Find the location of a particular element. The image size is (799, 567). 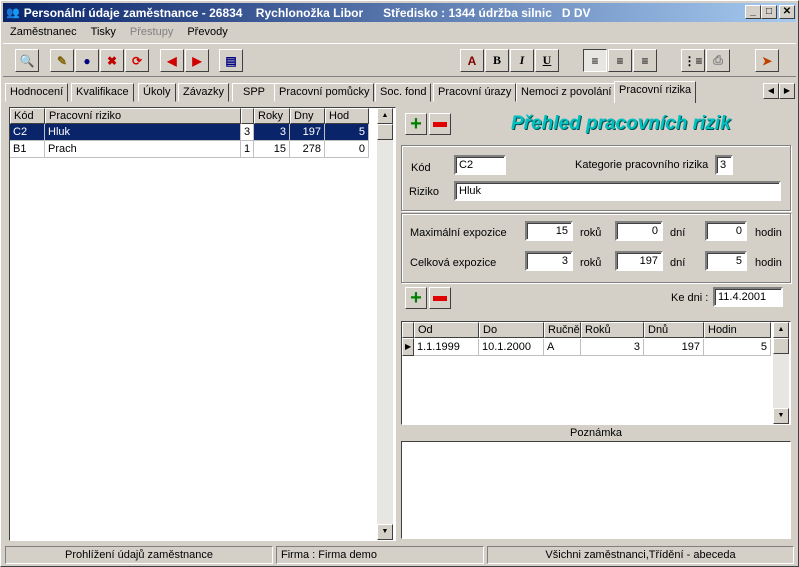

exit-button: ➤ is located at coordinates (767, 60).